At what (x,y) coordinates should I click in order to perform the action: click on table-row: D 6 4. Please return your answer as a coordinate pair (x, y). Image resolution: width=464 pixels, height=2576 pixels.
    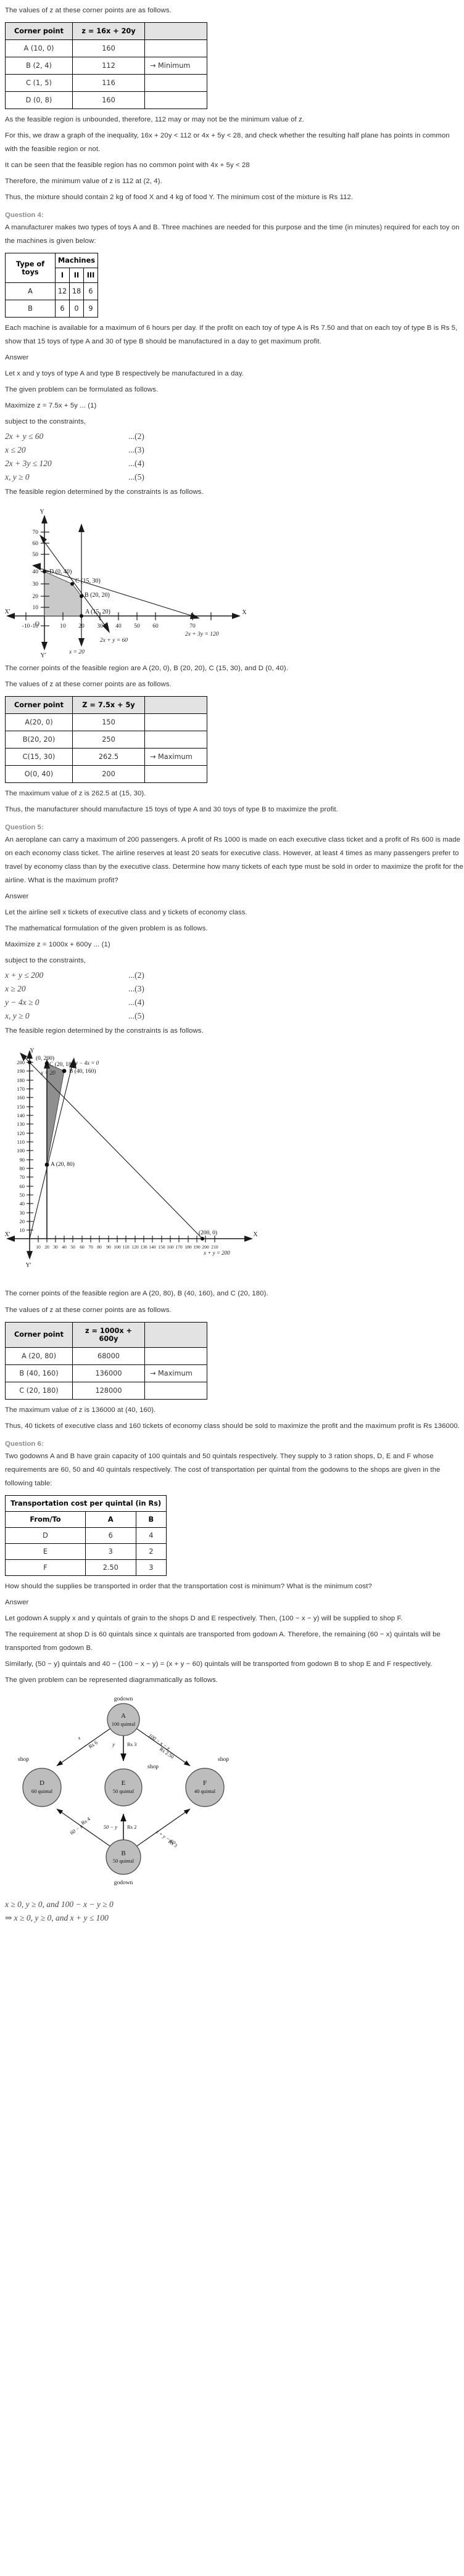
    Looking at the image, I should click on (86, 1535).